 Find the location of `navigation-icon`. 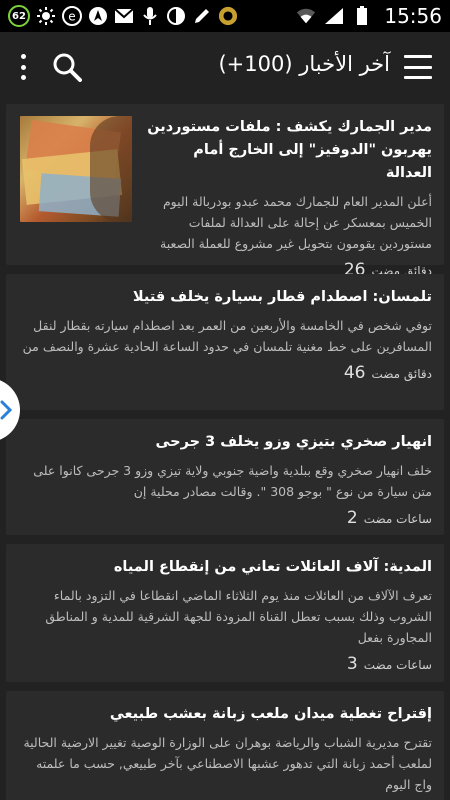

navigation-icon is located at coordinates (98, 16).